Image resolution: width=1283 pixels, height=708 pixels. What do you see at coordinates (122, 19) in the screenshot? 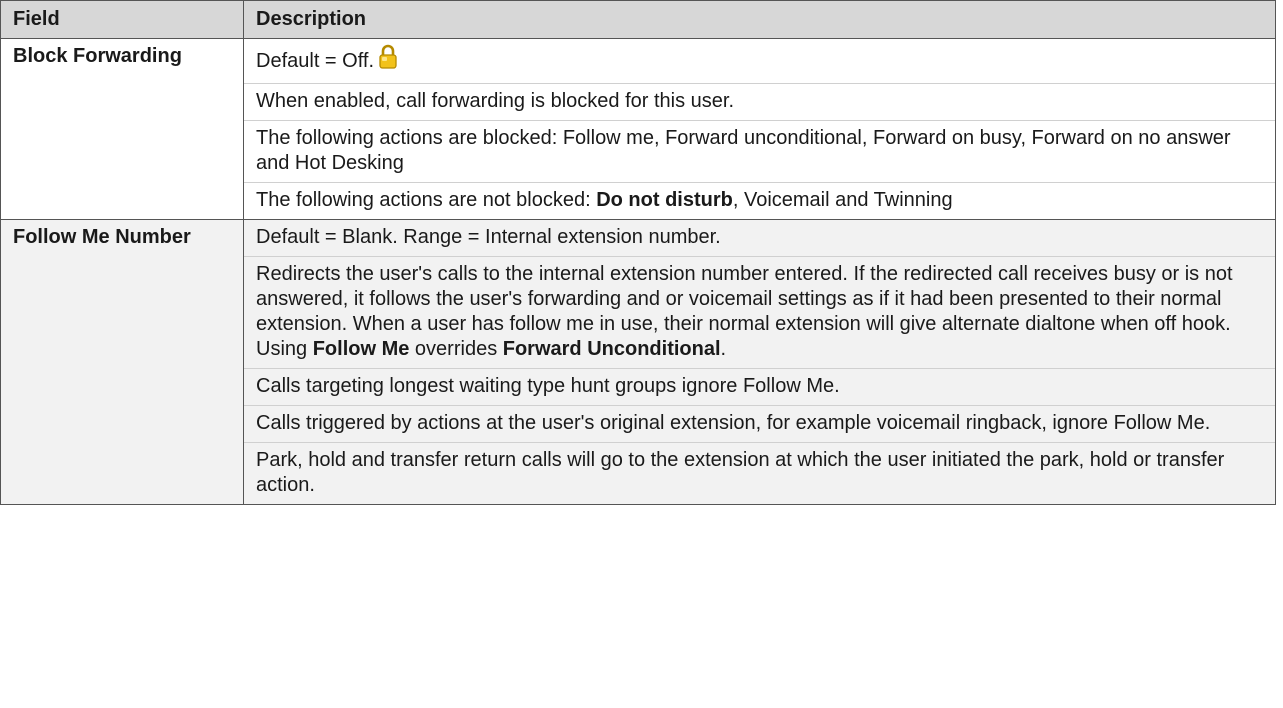
I see `header-field: Field` at bounding box center [122, 19].